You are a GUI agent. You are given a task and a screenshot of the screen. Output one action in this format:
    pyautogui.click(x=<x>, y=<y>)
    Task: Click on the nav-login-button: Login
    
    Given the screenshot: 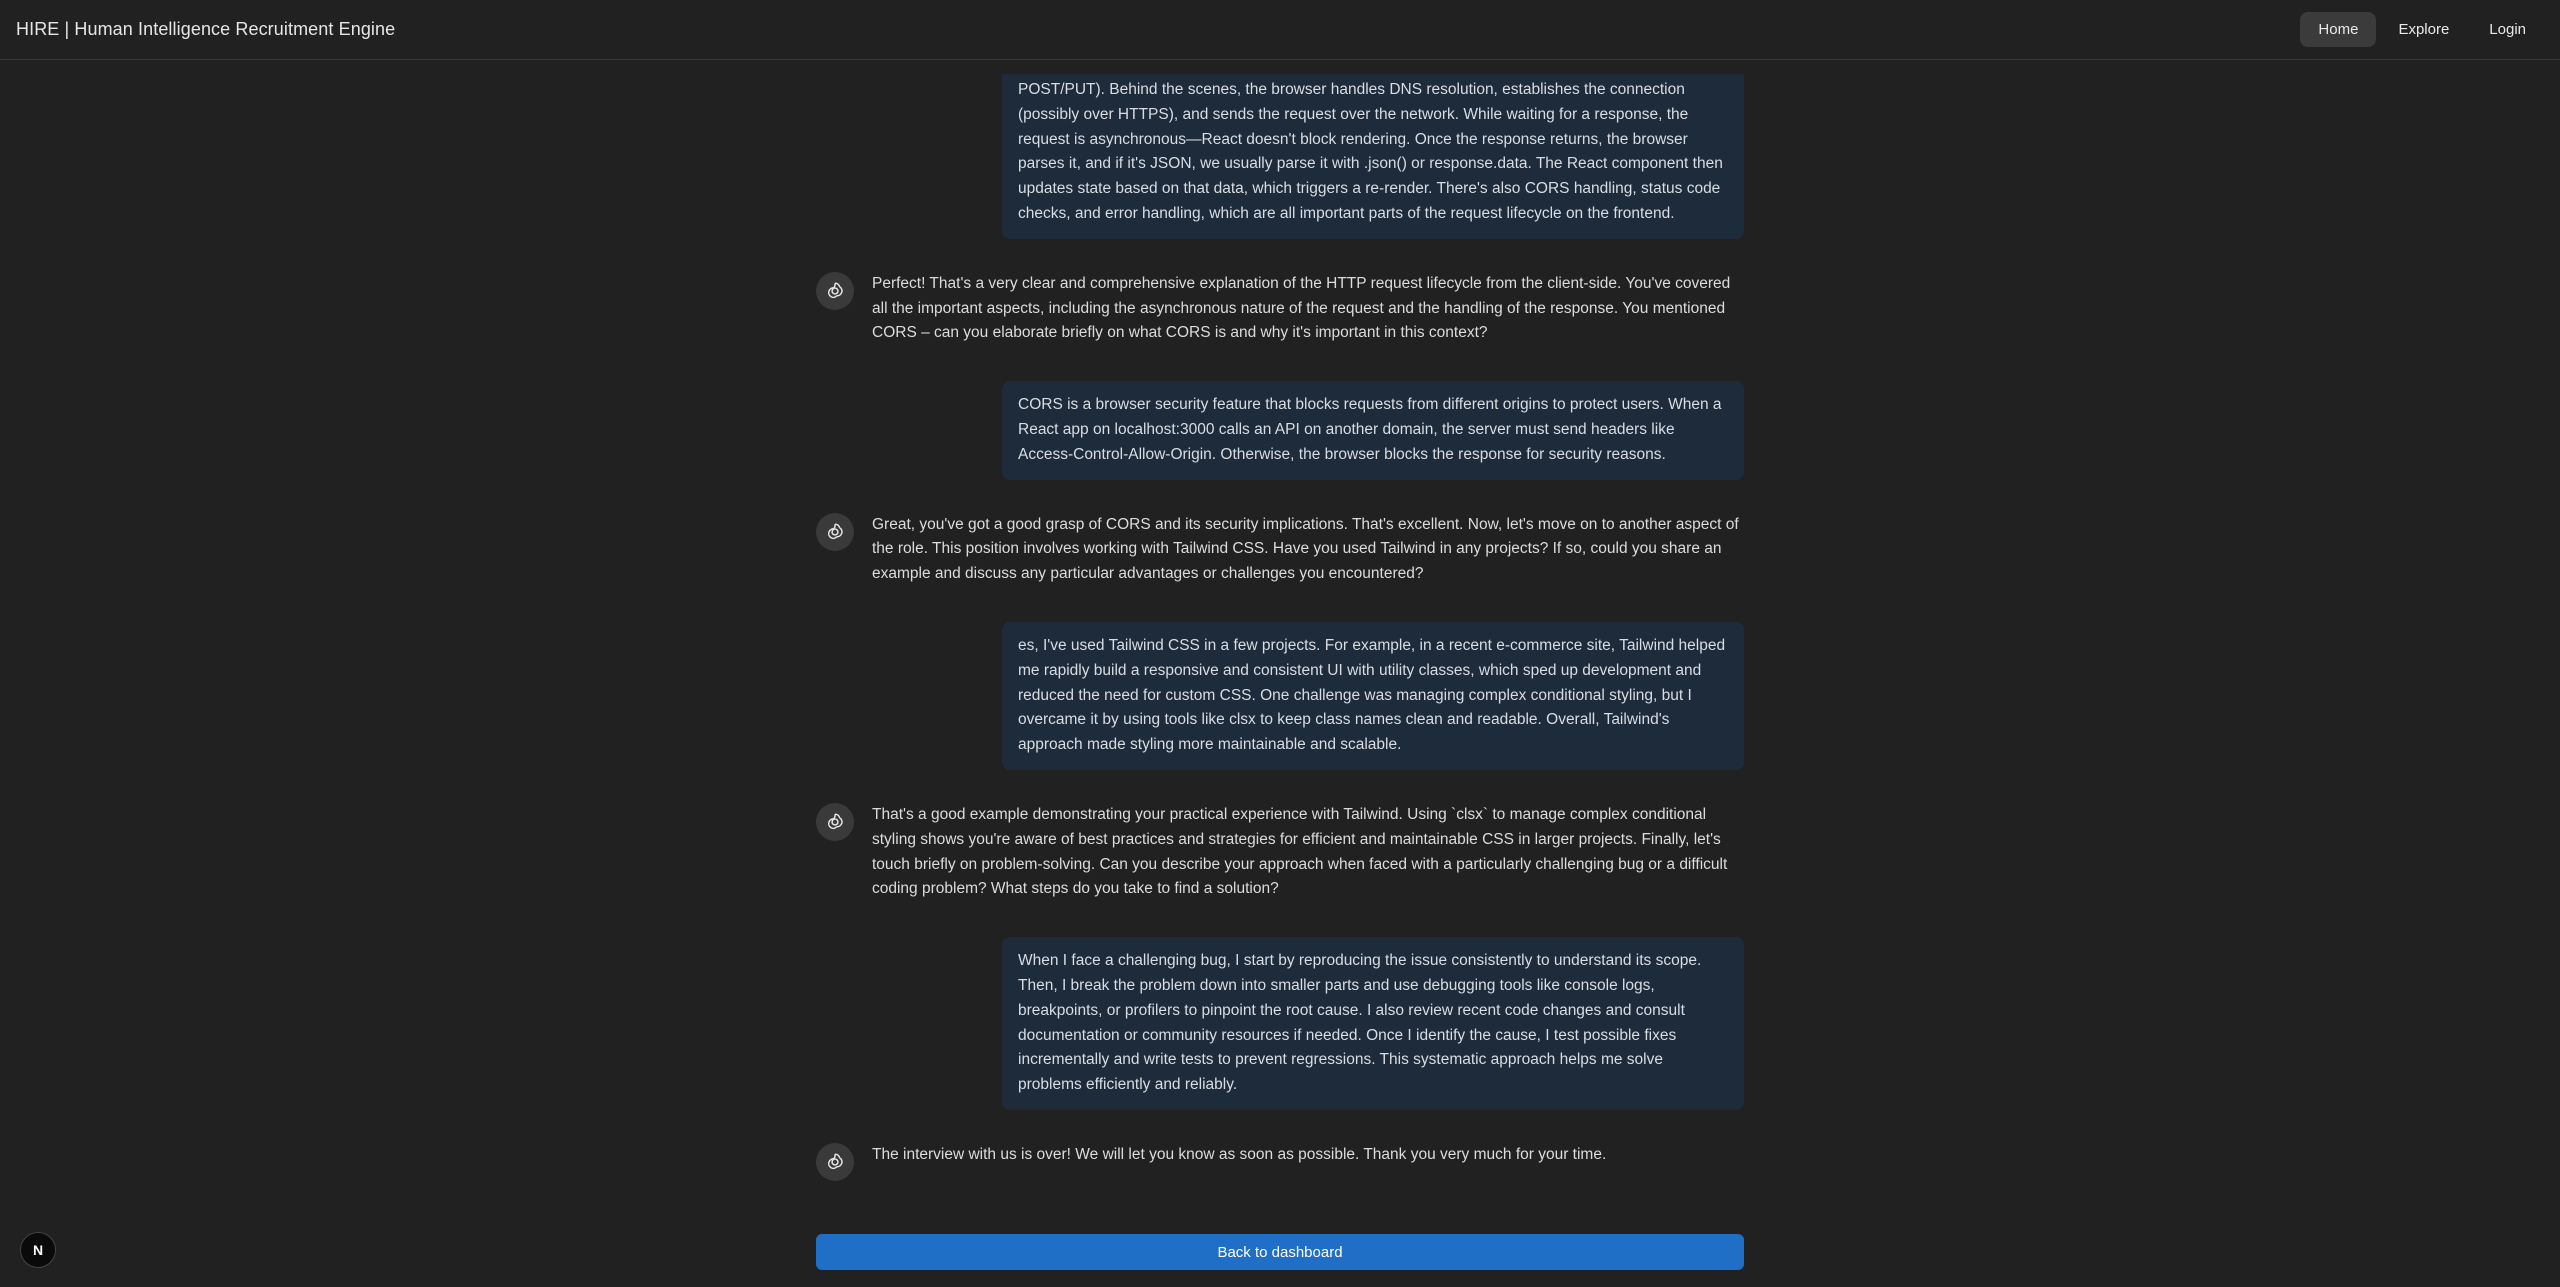 What is the action you would take?
    pyautogui.click(x=2507, y=29)
    